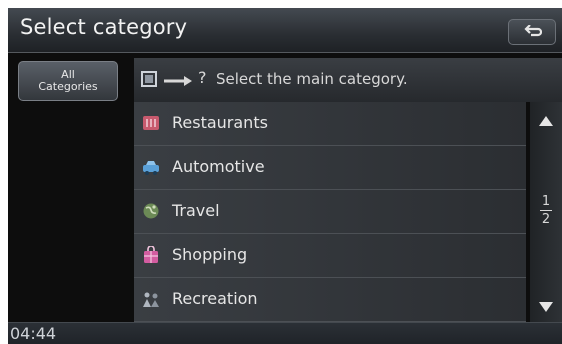 This screenshot has width=562, height=344. What do you see at coordinates (202, 77) in the screenshot?
I see `hint-question-mark: ?` at bounding box center [202, 77].